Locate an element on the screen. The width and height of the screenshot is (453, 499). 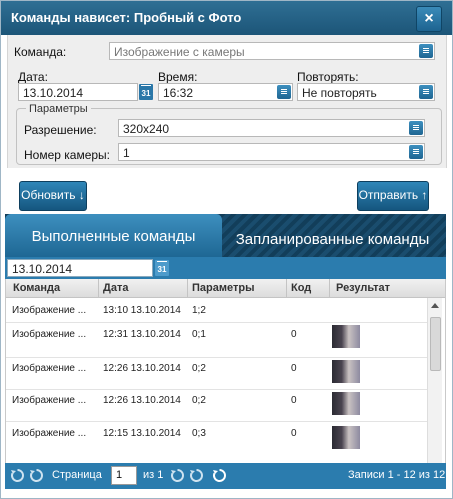
table-scrollbar is located at coordinates (434, 380).